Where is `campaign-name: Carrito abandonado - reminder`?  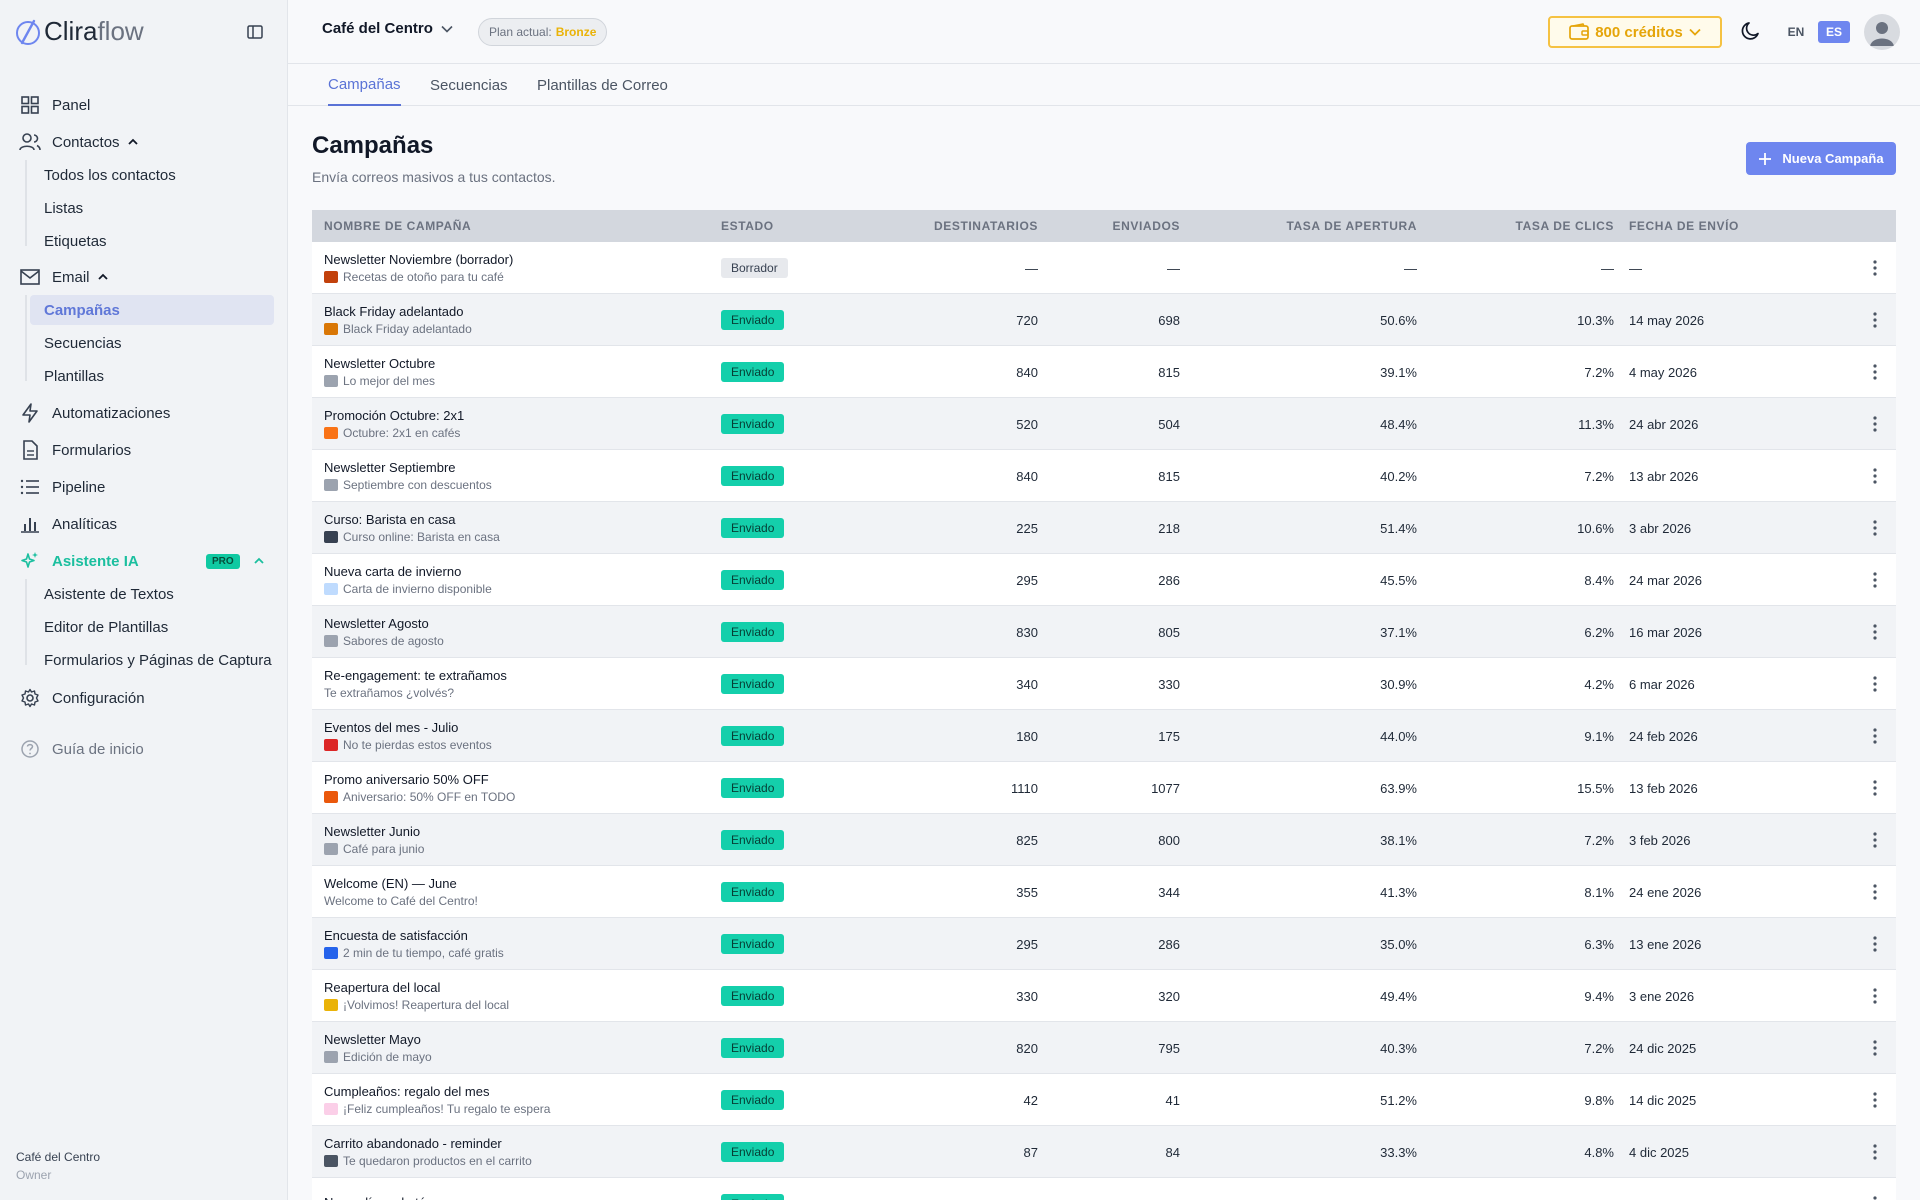 campaign-name: Carrito abandonado - reminder is located at coordinates (413, 1143).